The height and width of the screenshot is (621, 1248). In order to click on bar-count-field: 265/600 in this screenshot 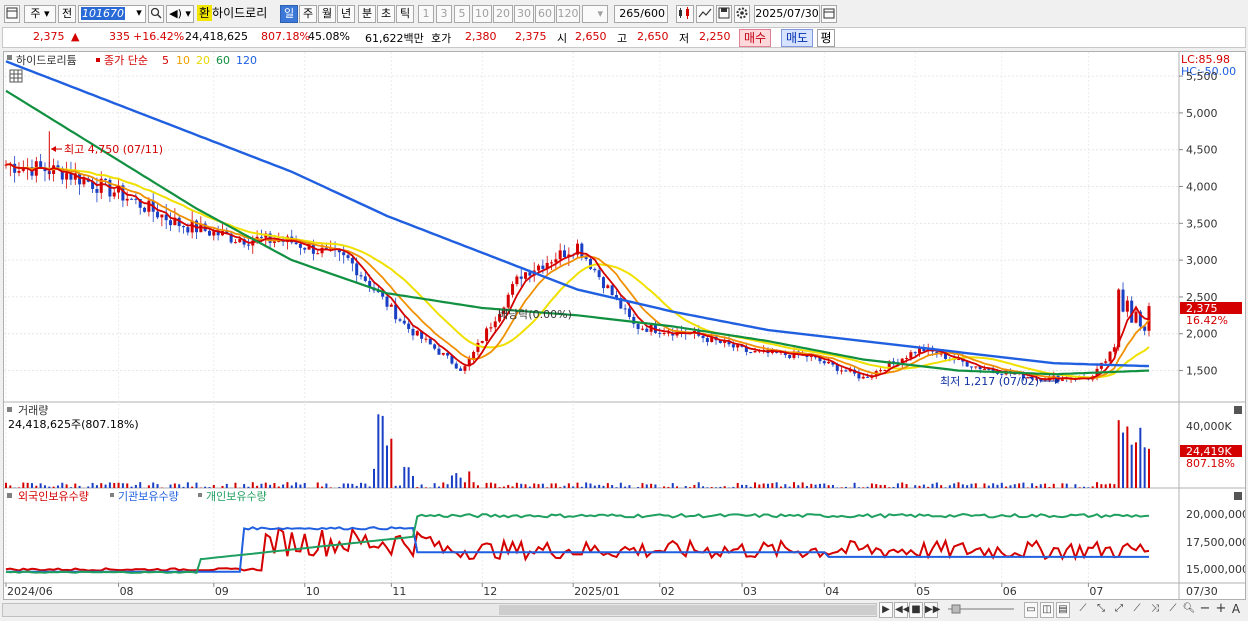, I will do `click(641, 14)`.